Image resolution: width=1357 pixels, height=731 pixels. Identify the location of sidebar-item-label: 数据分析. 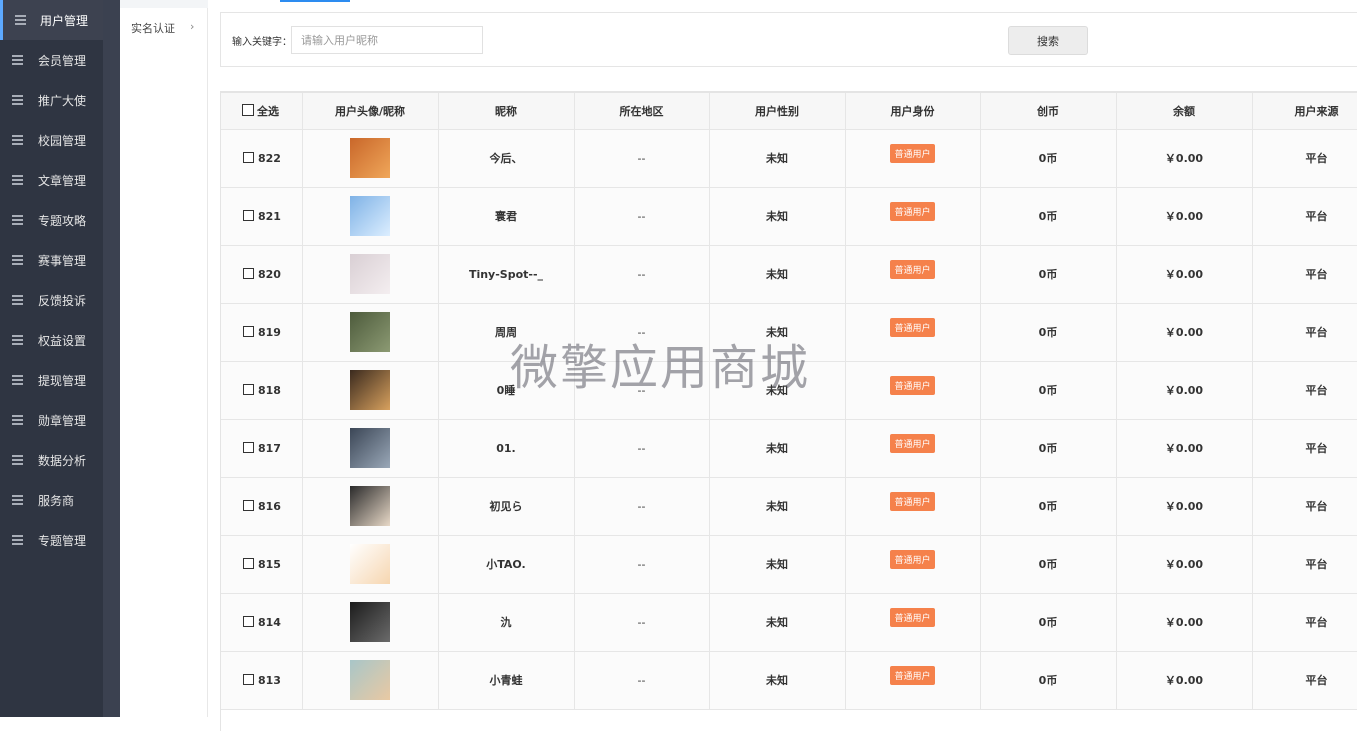
(62, 460).